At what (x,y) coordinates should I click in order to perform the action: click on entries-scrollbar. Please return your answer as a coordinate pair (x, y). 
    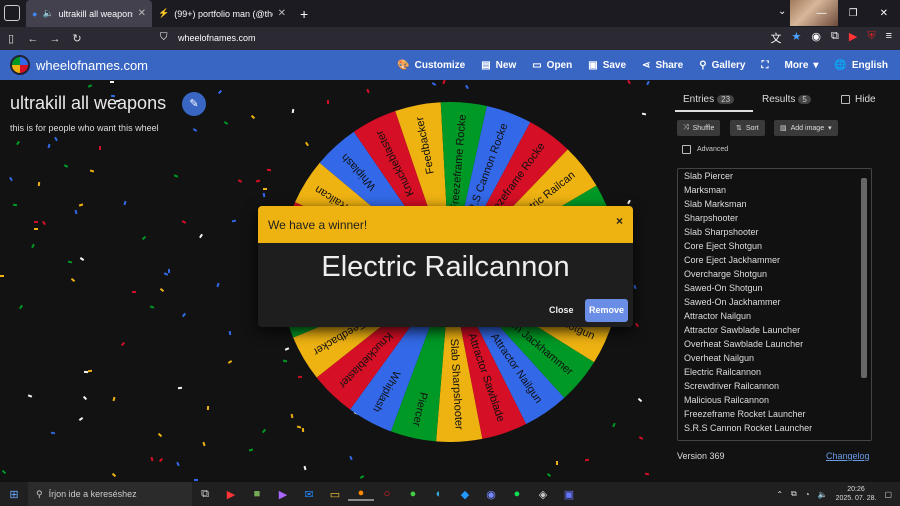
    Looking at the image, I should click on (864, 278).